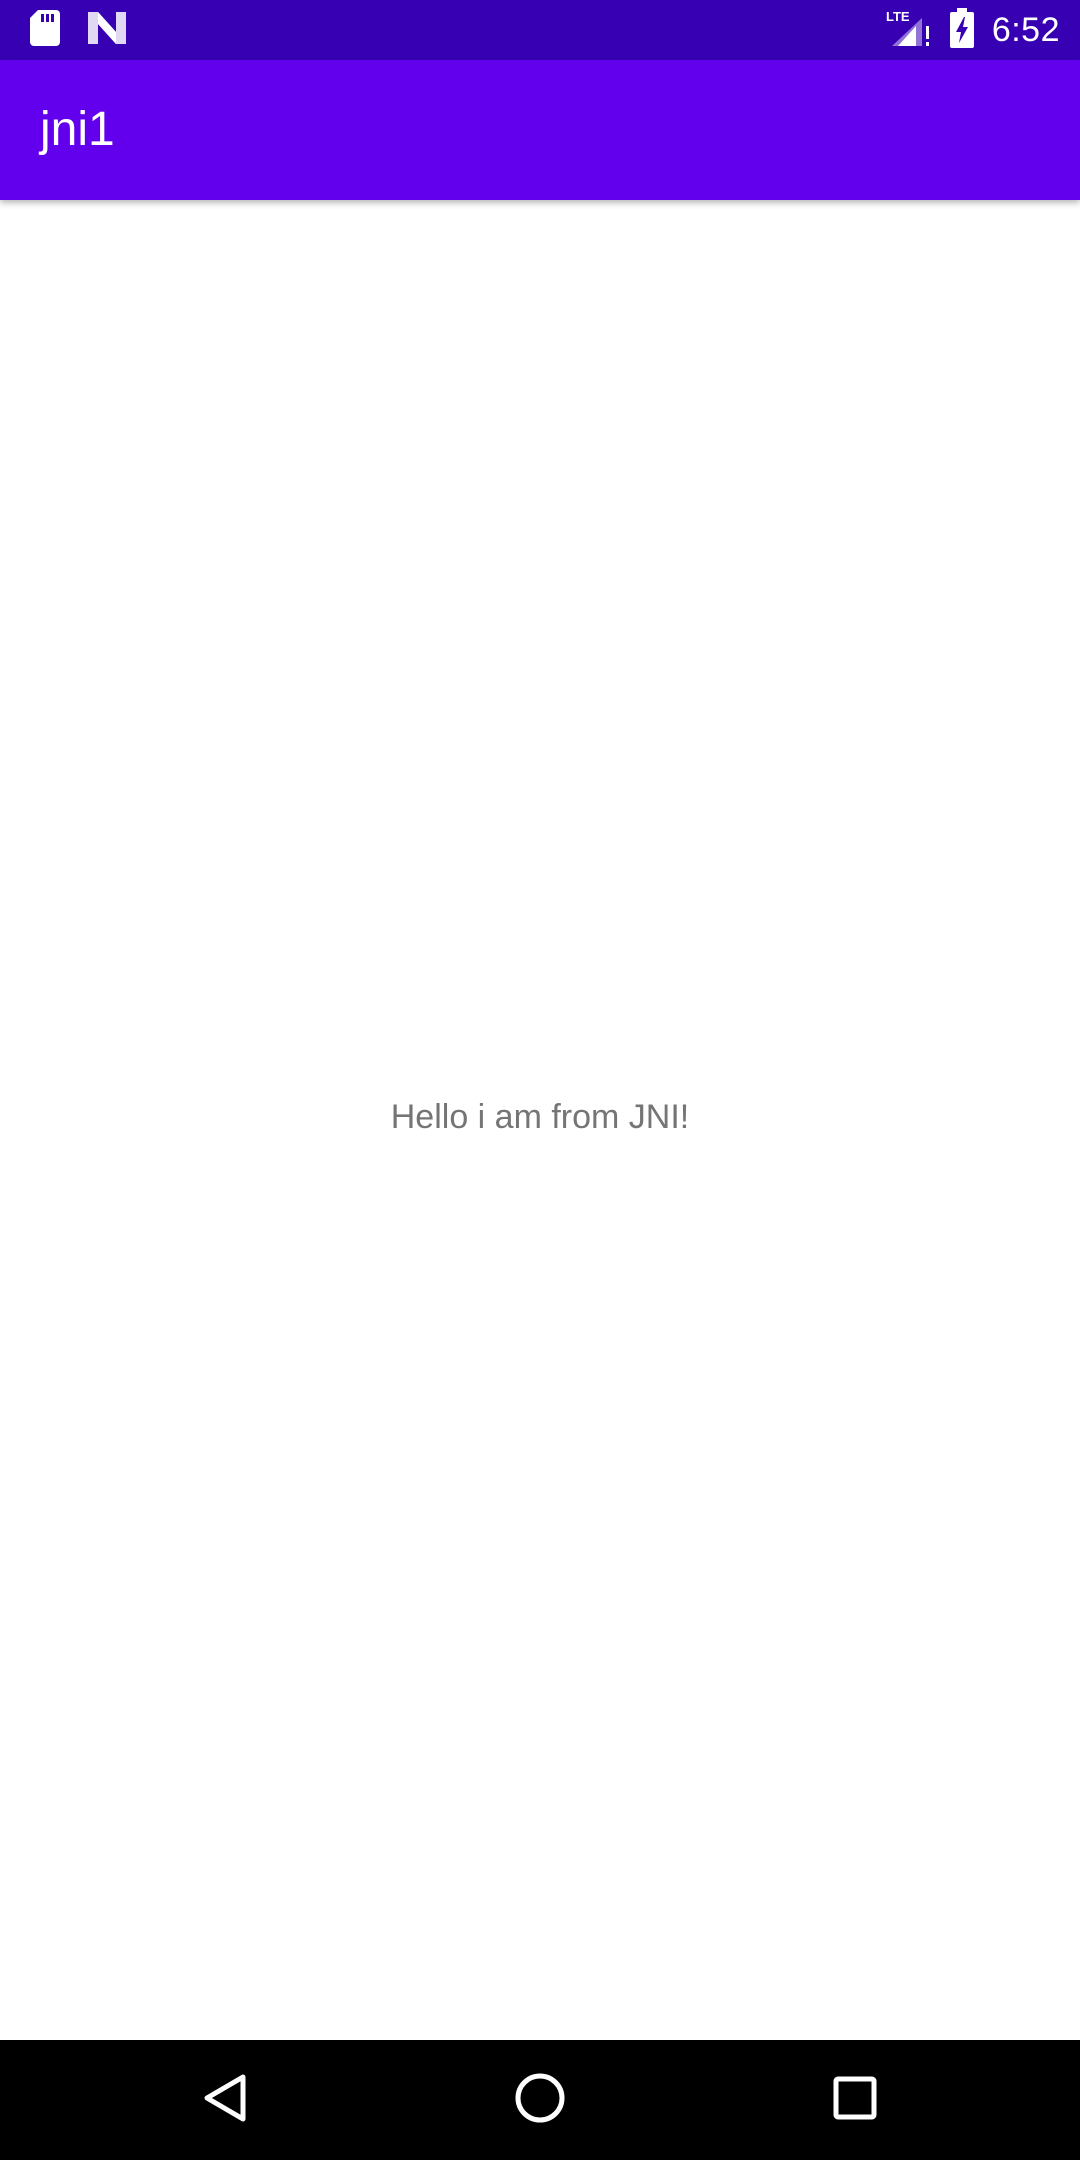 The height and width of the screenshot is (2160, 1080). What do you see at coordinates (77, 129) in the screenshot?
I see `app-title: jni1` at bounding box center [77, 129].